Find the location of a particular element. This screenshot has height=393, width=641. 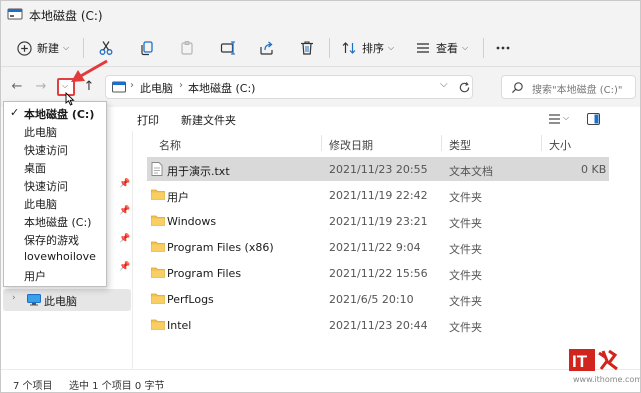

column-header-name: 名称 is located at coordinates (170, 145).